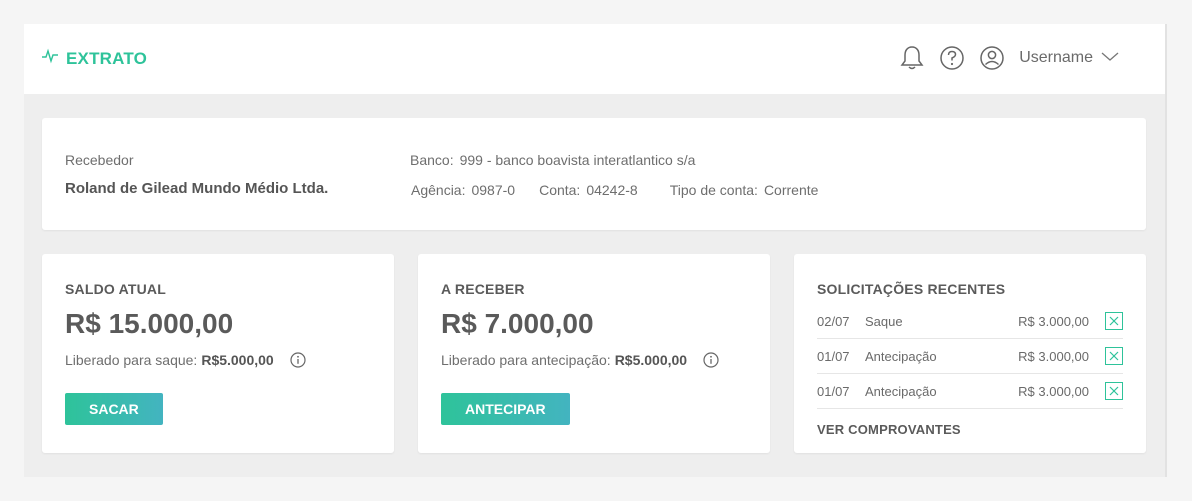 The height and width of the screenshot is (501, 1192). What do you see at coordinates (131, 360) in the screenshot?
I see `liberado-label: Liberado para saque:` at bounding box center [131, 360].